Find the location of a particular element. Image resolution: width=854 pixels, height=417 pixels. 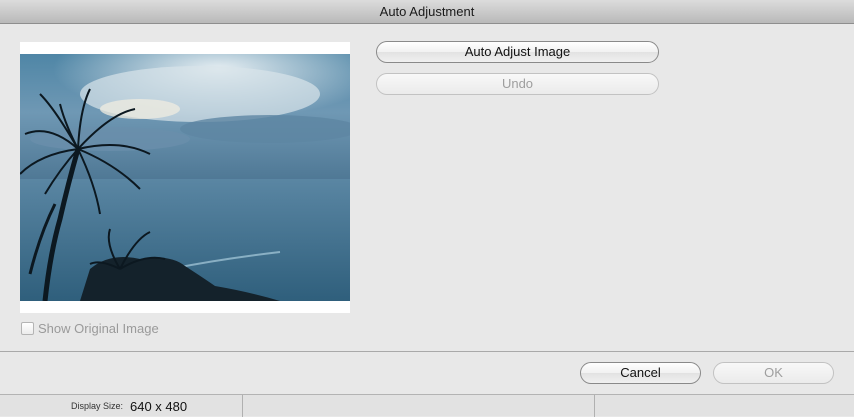

show-original-checkbox-row: Show Original Image is located at coordinates (90, 328).